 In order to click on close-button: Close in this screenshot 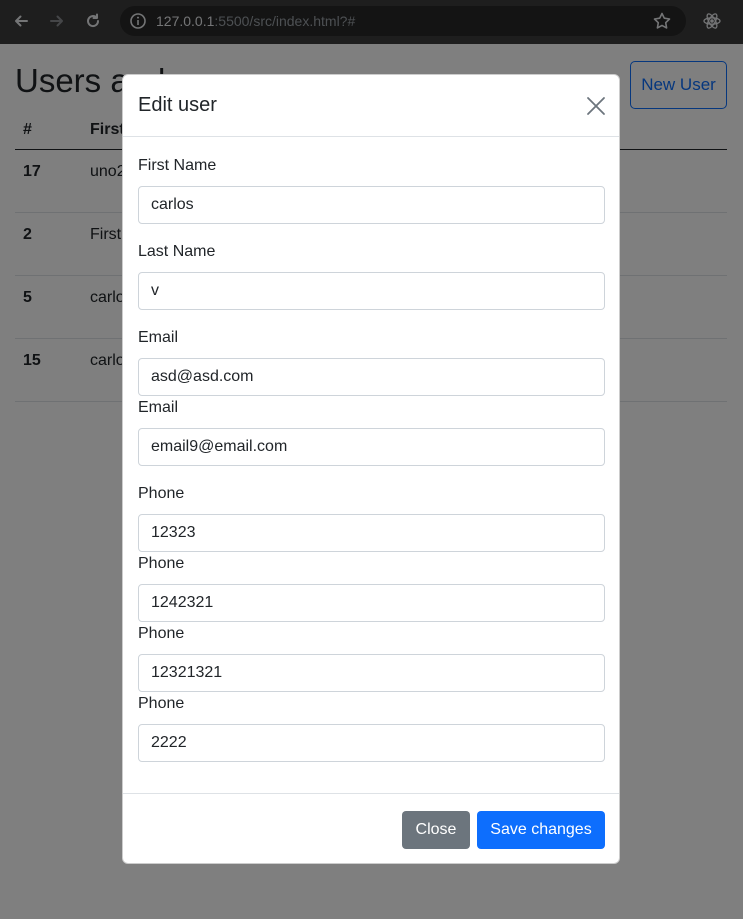, I will do `click(436, 830)`.